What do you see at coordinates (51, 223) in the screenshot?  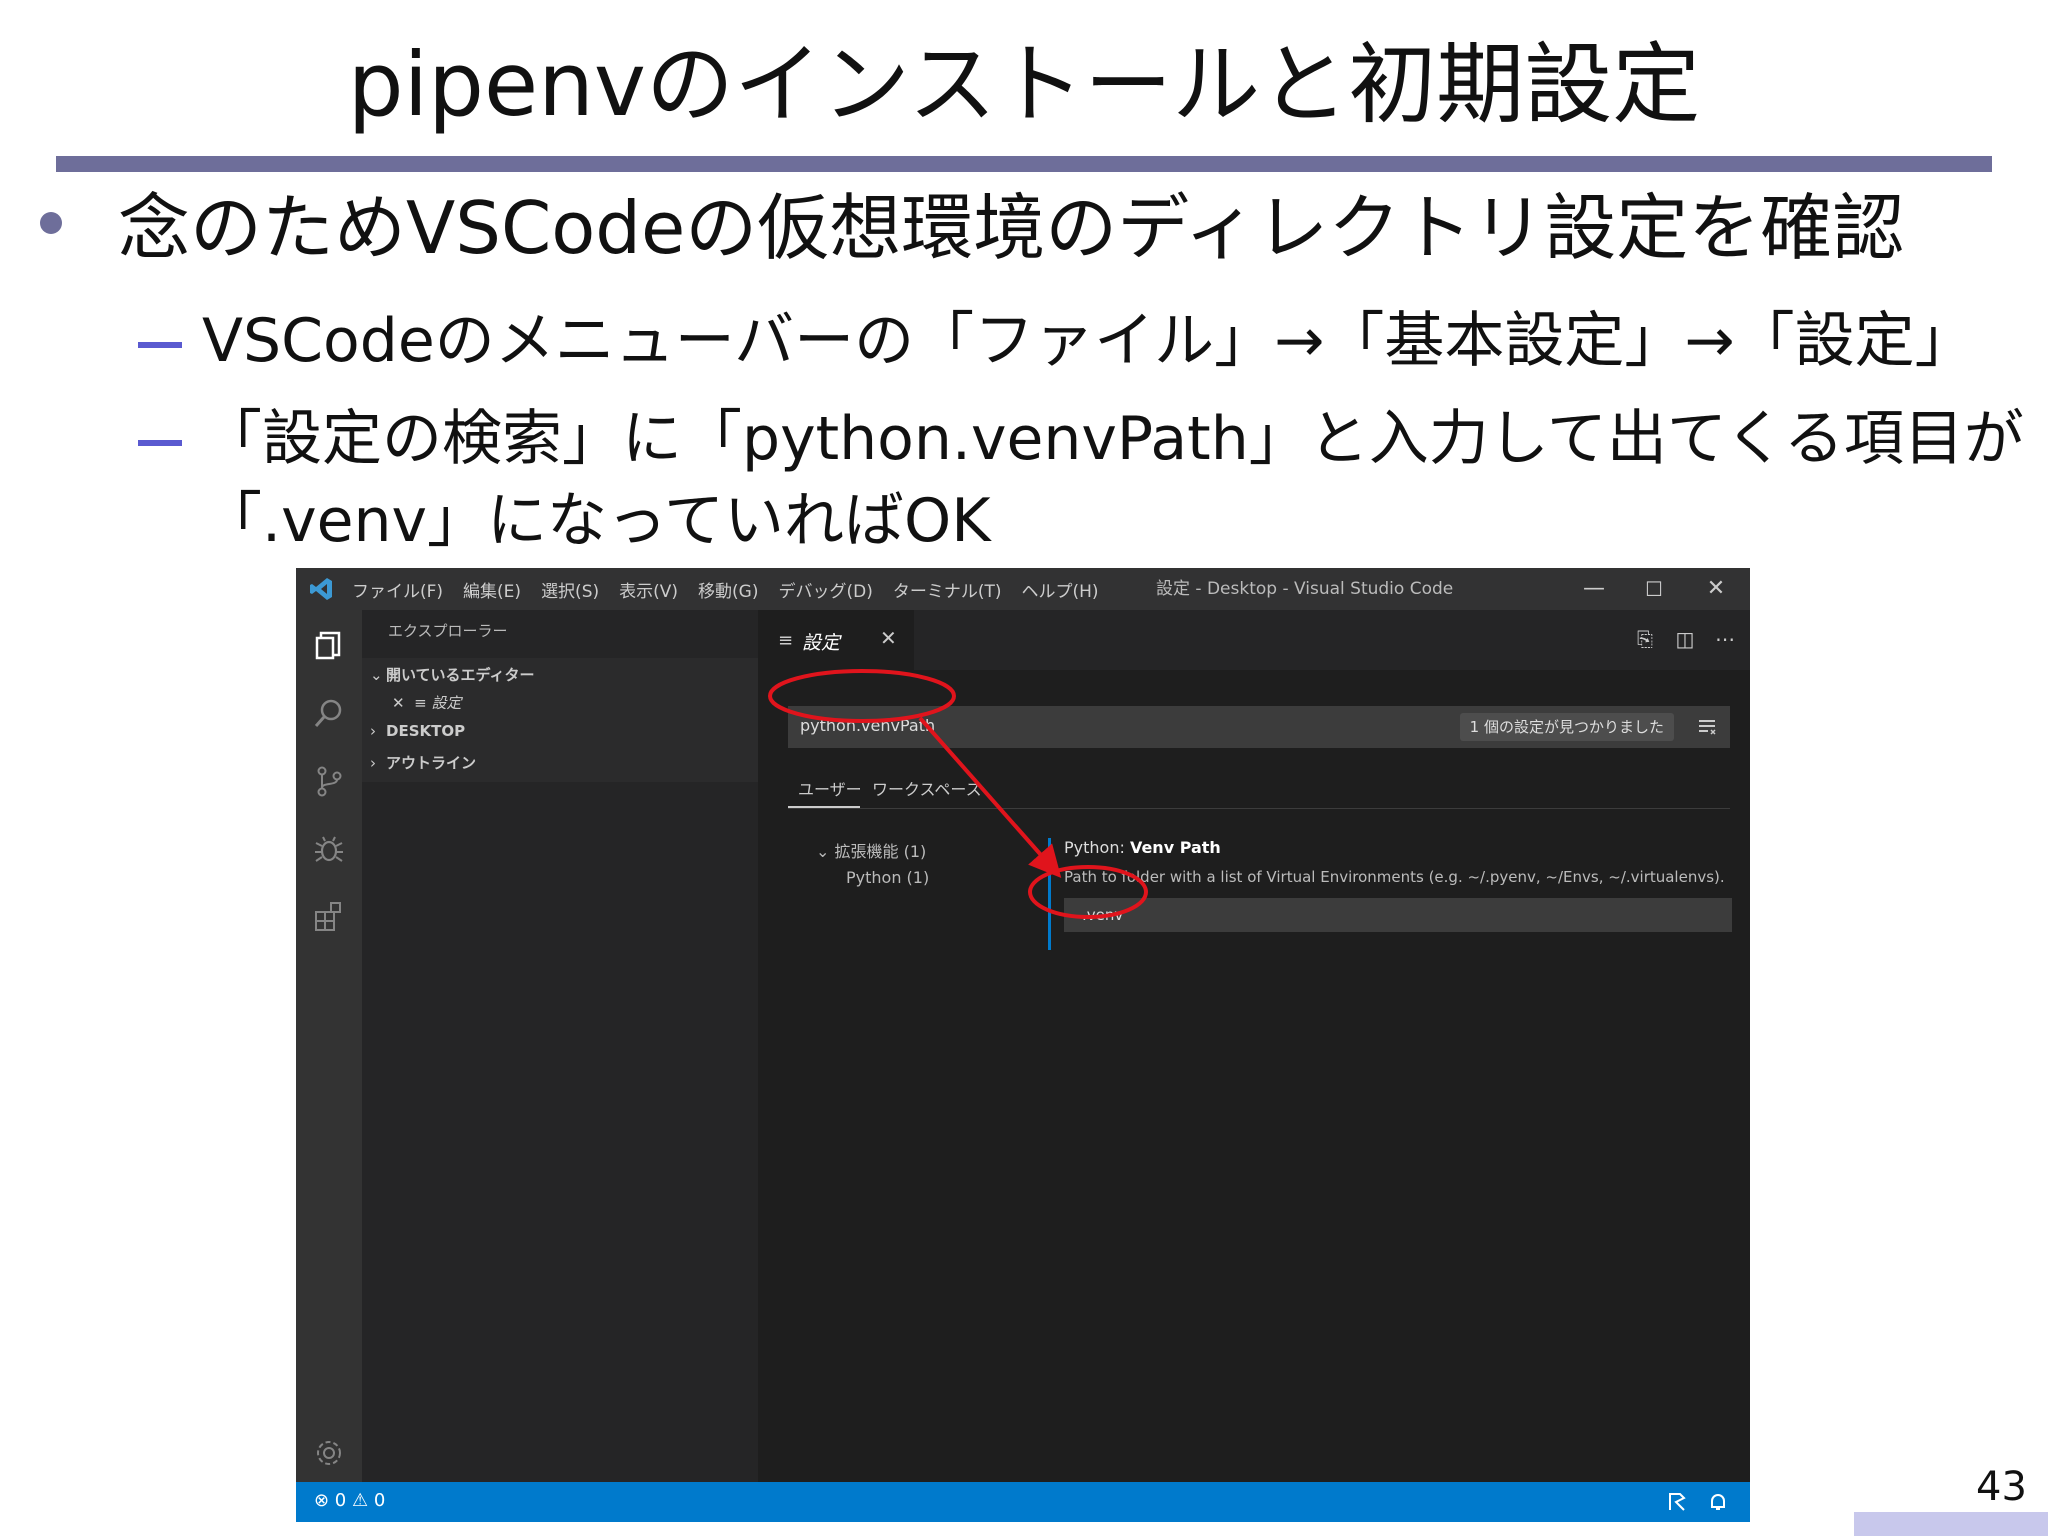 I see `bullet-dot` at bounding box center [51, 223].